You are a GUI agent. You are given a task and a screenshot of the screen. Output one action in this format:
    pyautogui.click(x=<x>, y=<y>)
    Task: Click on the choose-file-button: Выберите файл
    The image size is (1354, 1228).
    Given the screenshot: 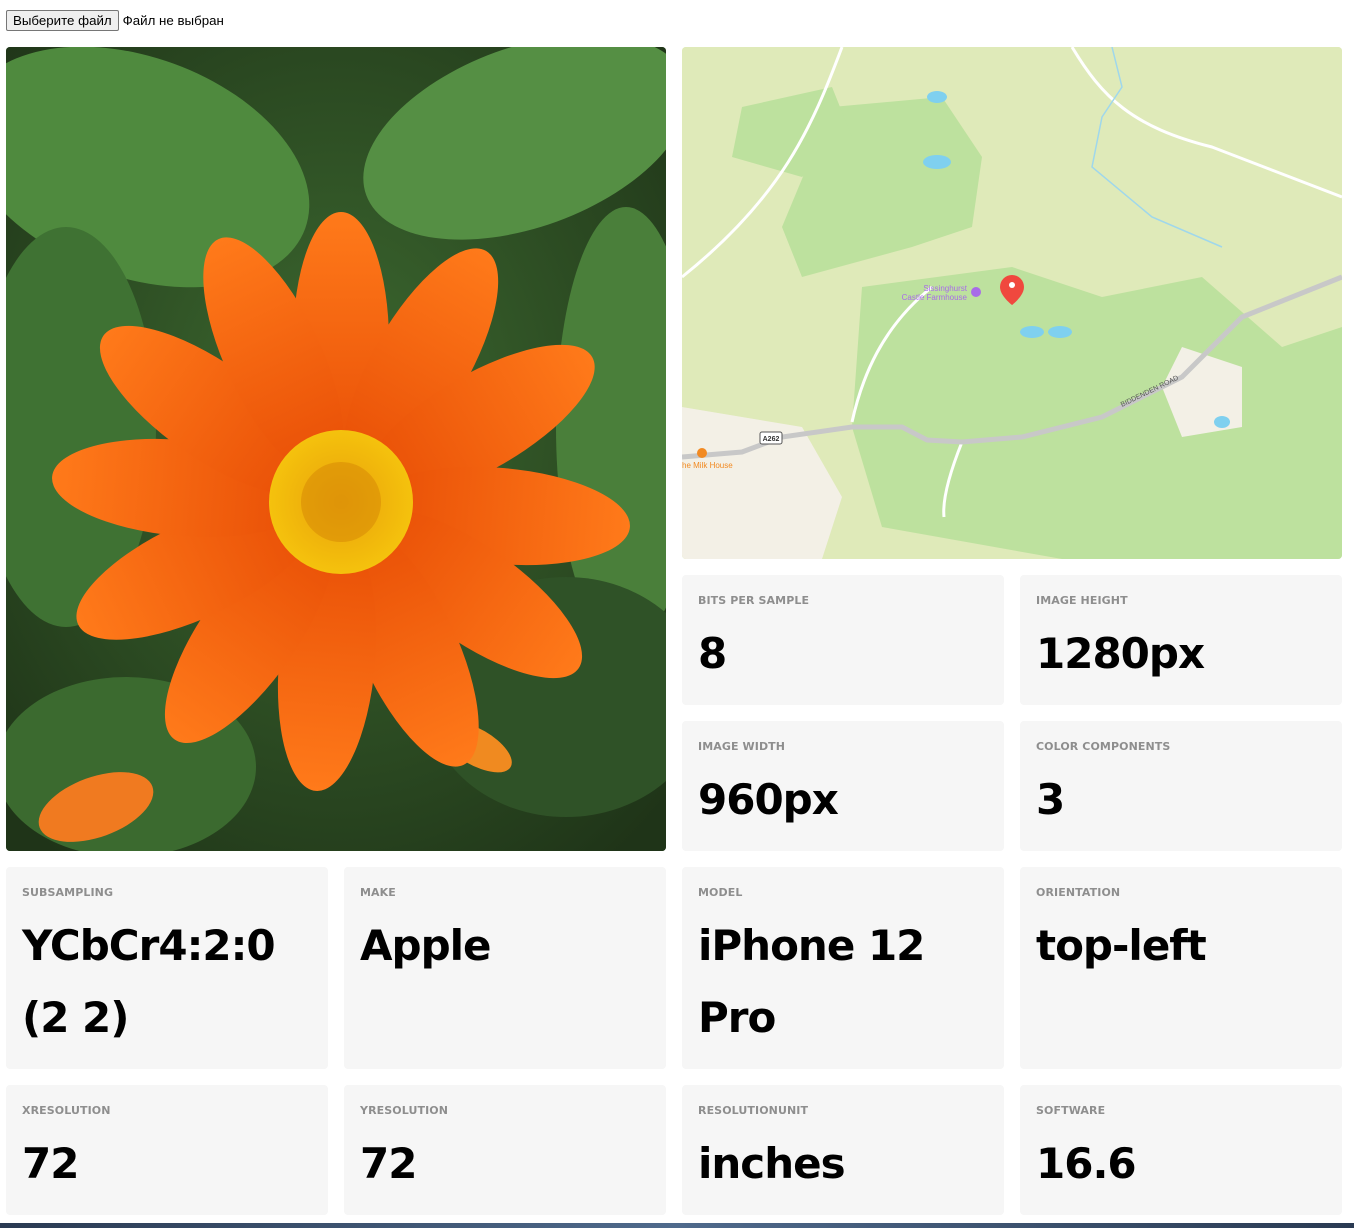 What is the action you would take?
    pyautogui.click(x=62, y=20)
    